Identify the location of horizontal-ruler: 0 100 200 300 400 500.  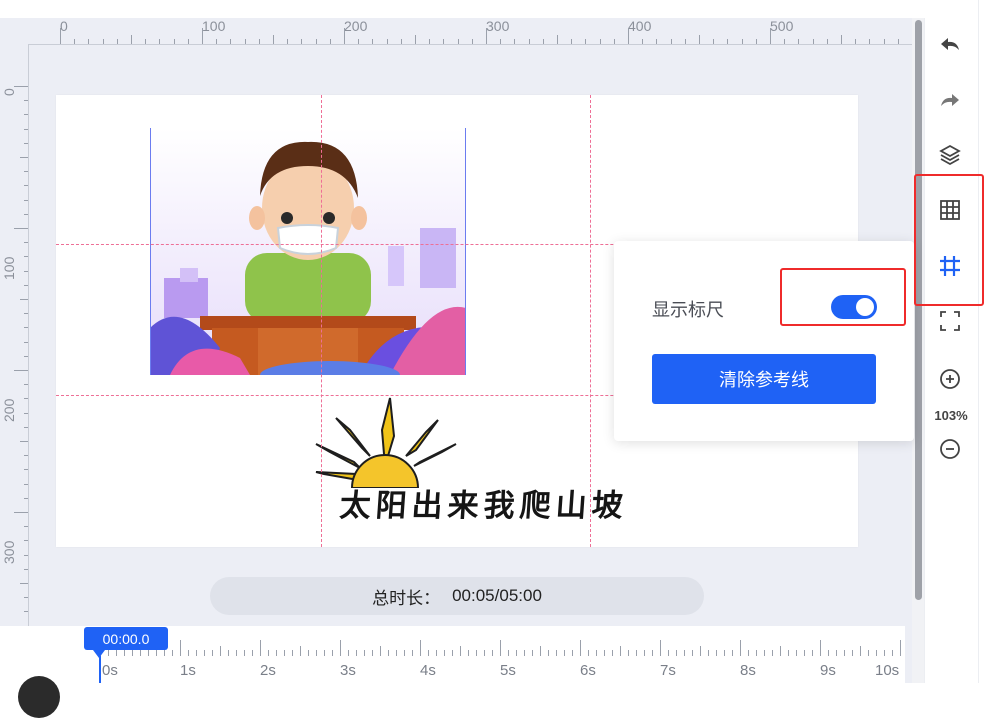
(485, 31).